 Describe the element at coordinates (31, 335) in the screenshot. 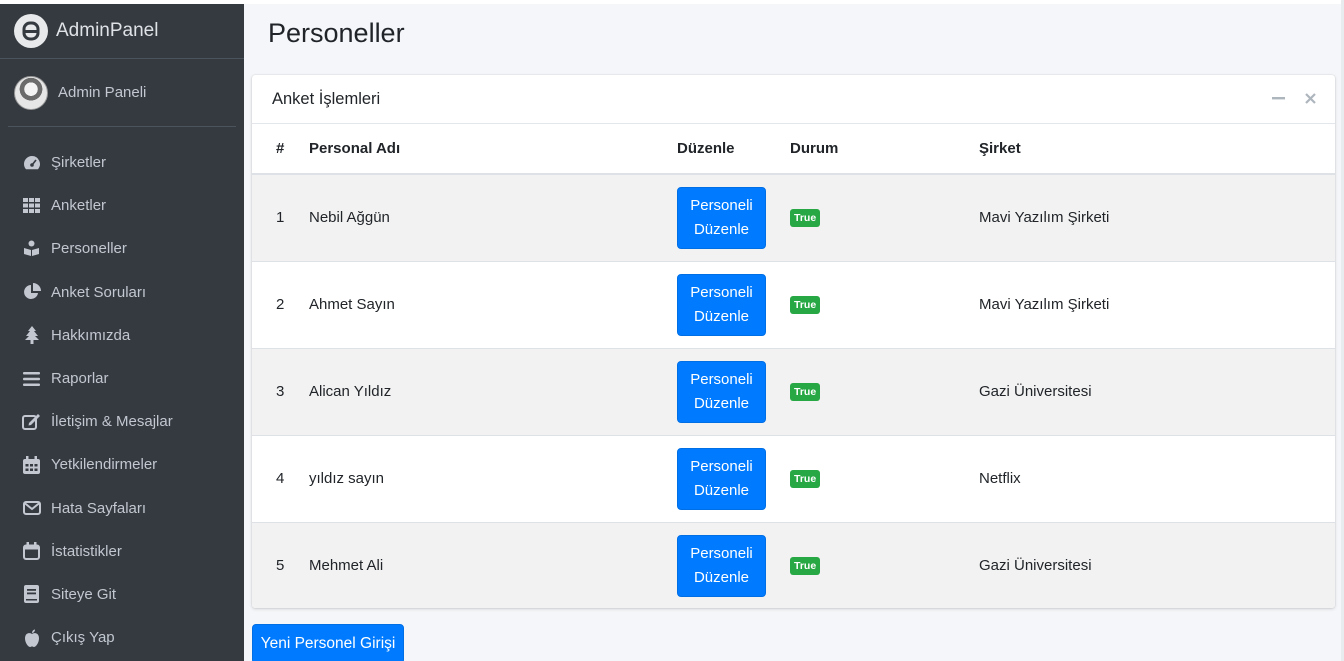

I see `tree-icon` at that location.